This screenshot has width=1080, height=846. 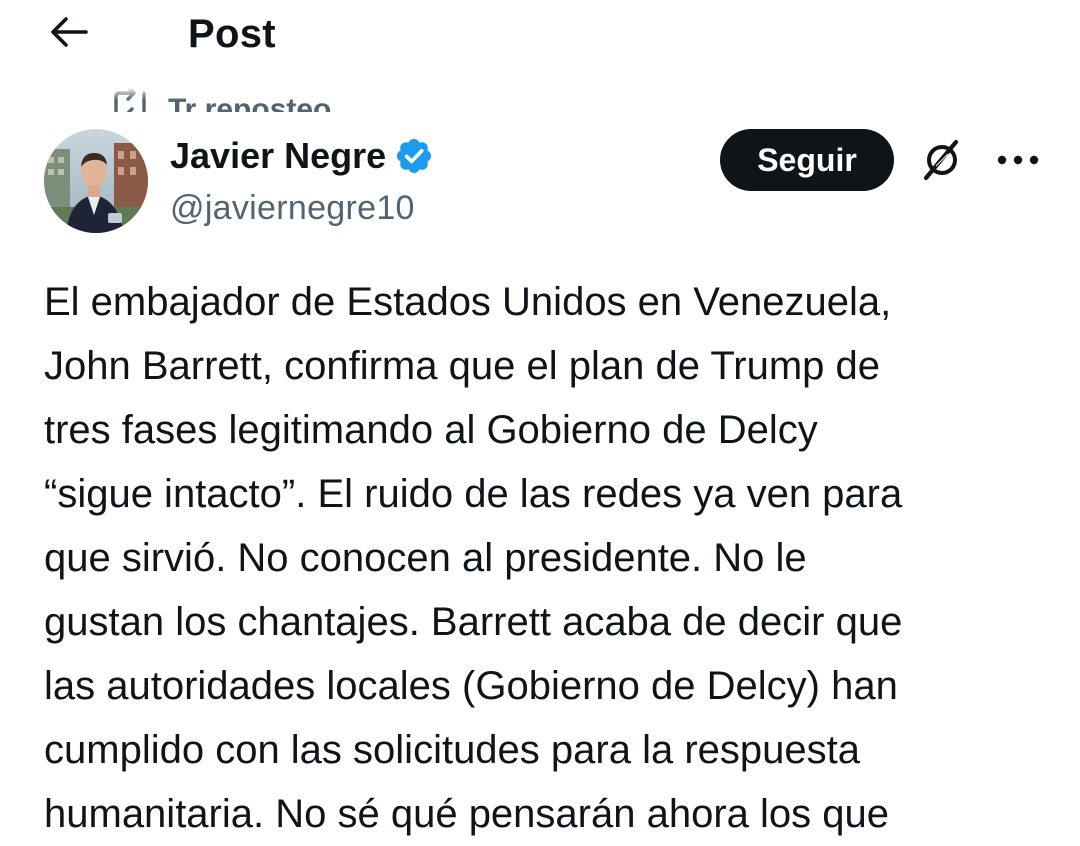 What do you see at coordinates (807, 160) in the screenshot?
I see `follow-button: Seguir` at bounding box center [807, 160].